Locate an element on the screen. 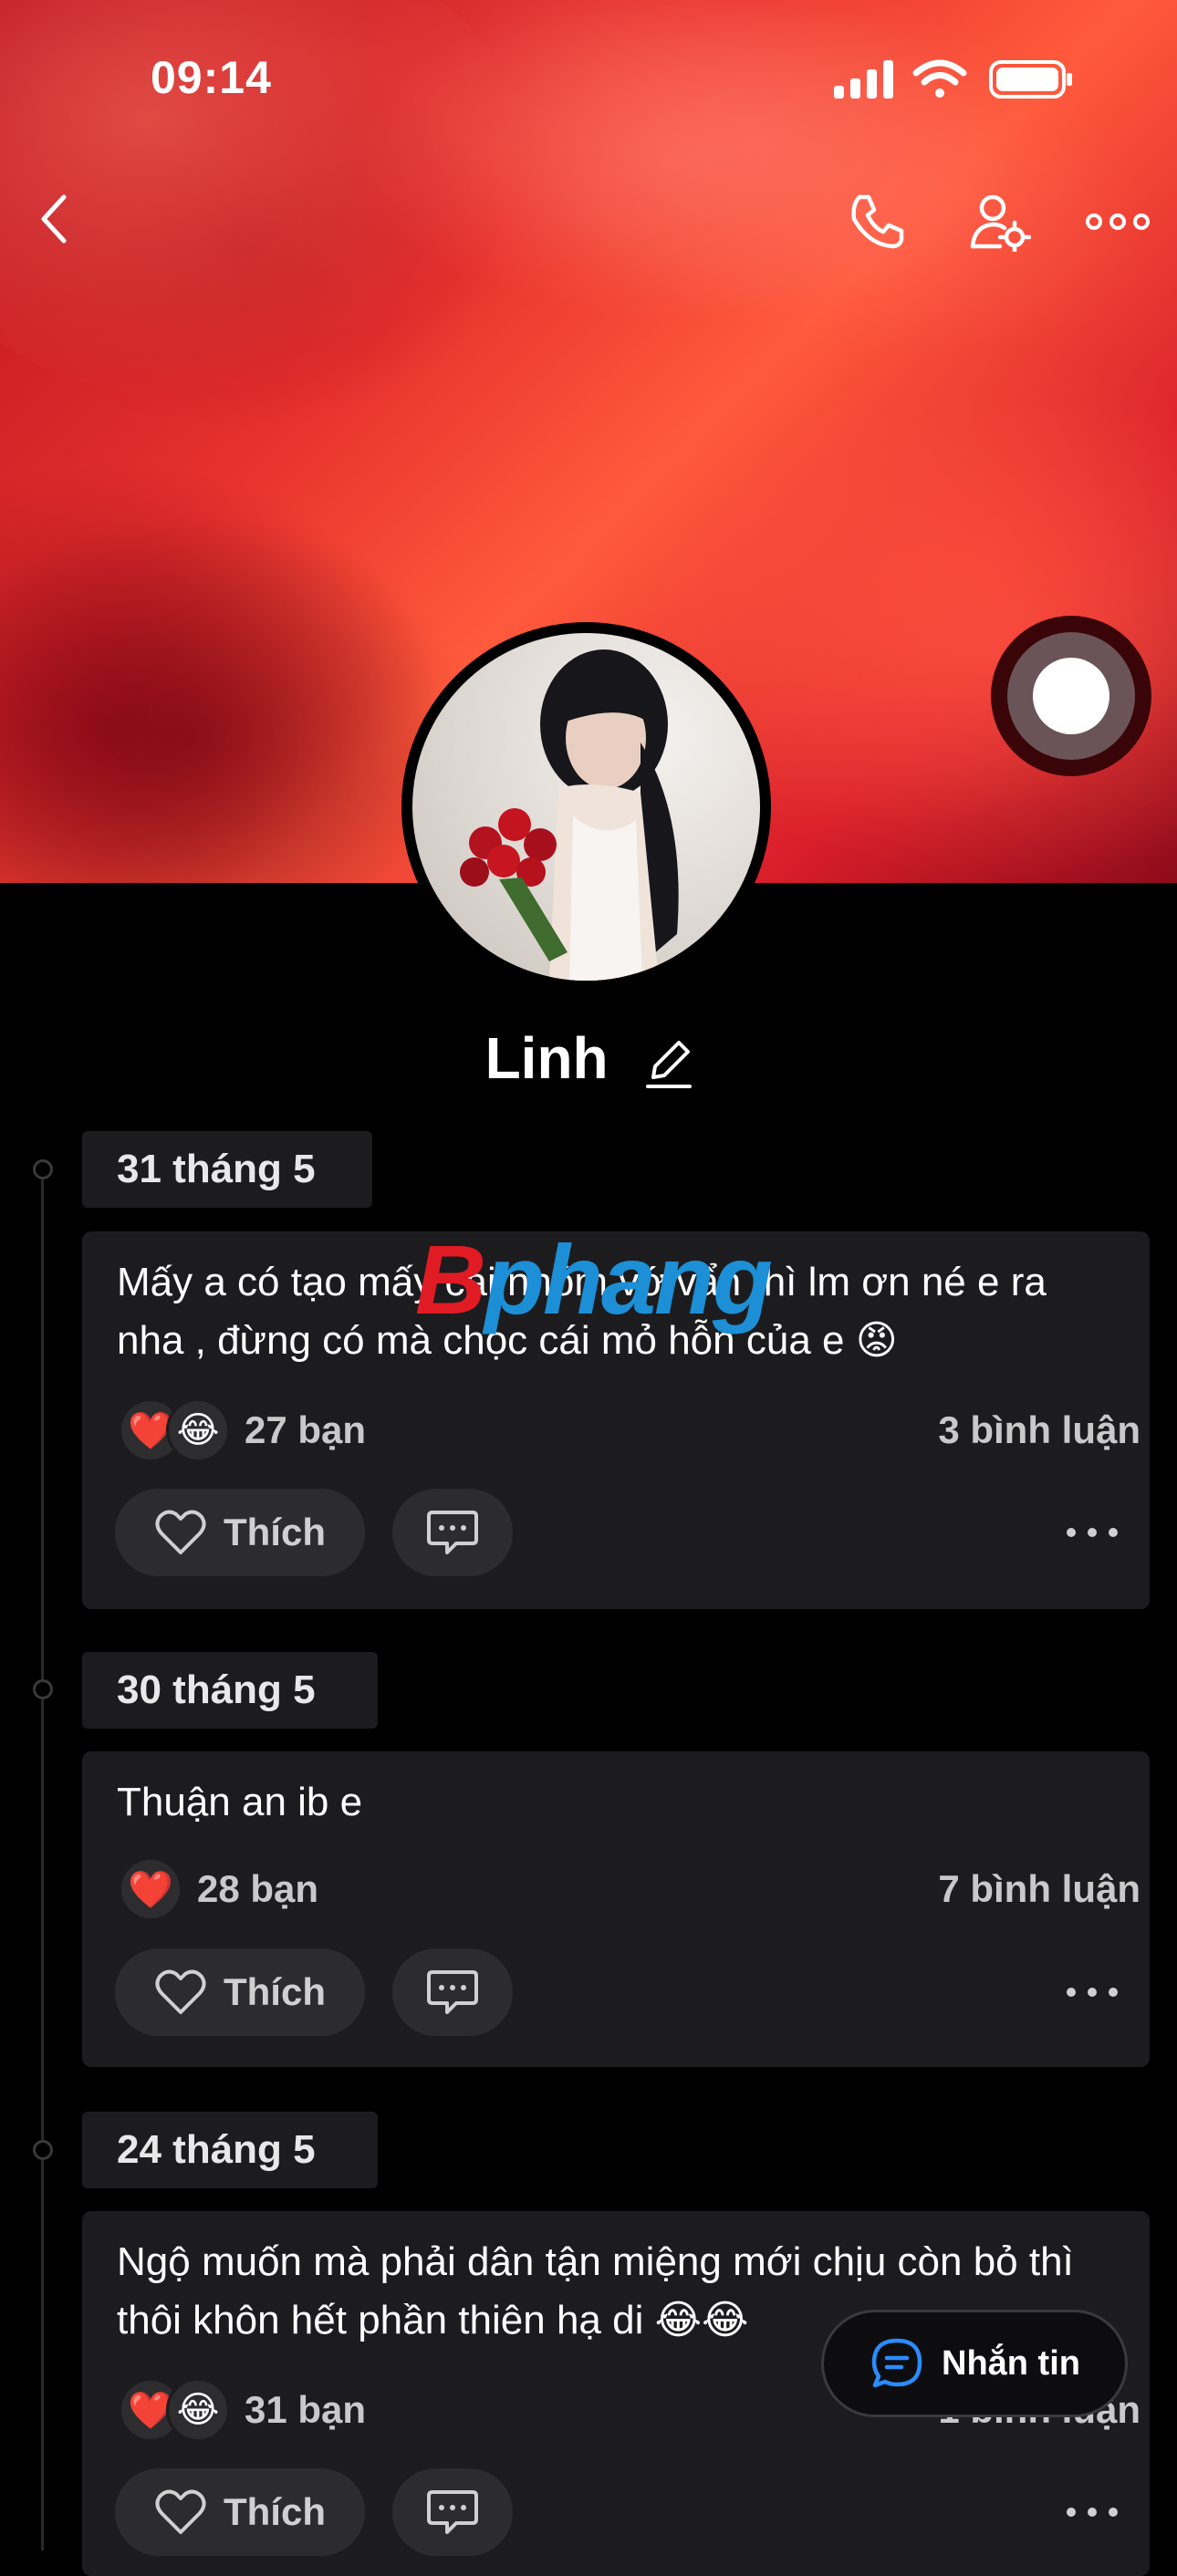 The height and width of the screenshot is (2576, 1177). reactions-summary: ❤️ 😂 27 bạn is located at coordinates (242, 1430).